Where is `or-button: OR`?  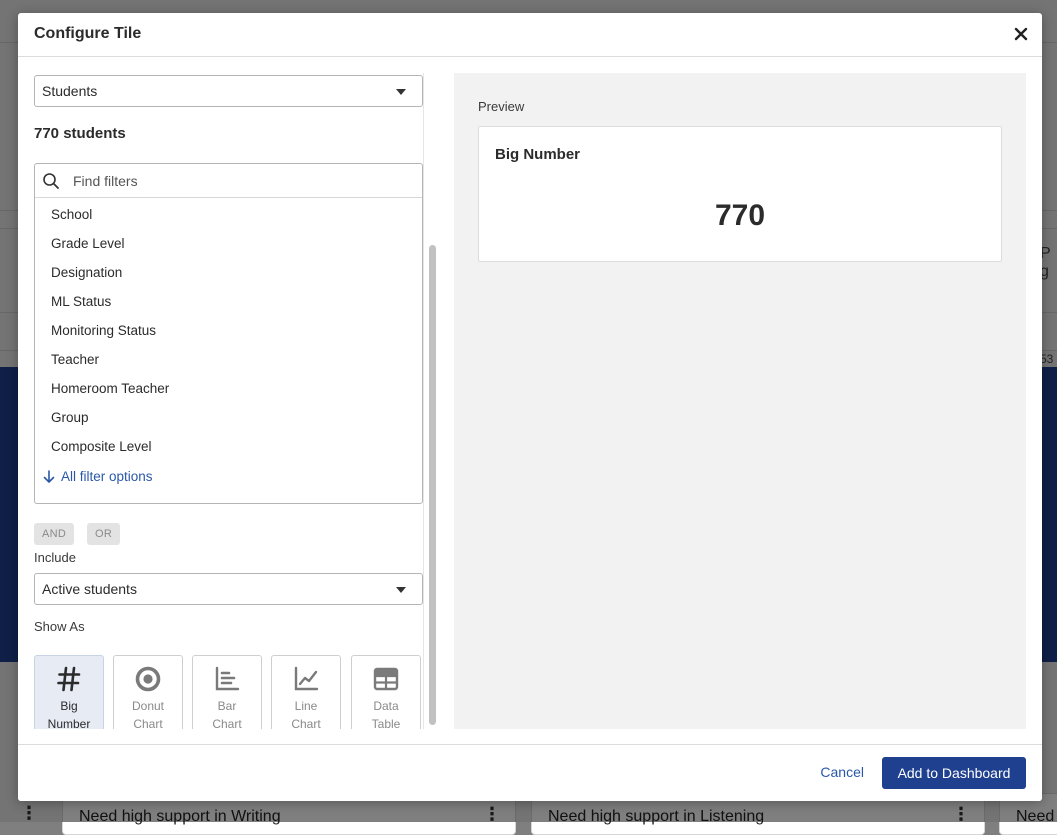 or-button: OR is located at coordinates (104, 534).